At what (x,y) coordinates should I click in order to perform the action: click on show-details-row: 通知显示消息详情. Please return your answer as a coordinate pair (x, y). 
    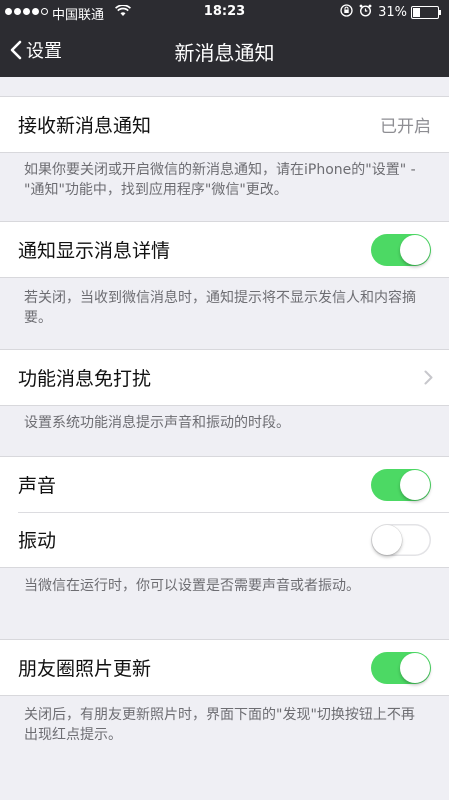
    Looking at the image, I should click on (224, 249).